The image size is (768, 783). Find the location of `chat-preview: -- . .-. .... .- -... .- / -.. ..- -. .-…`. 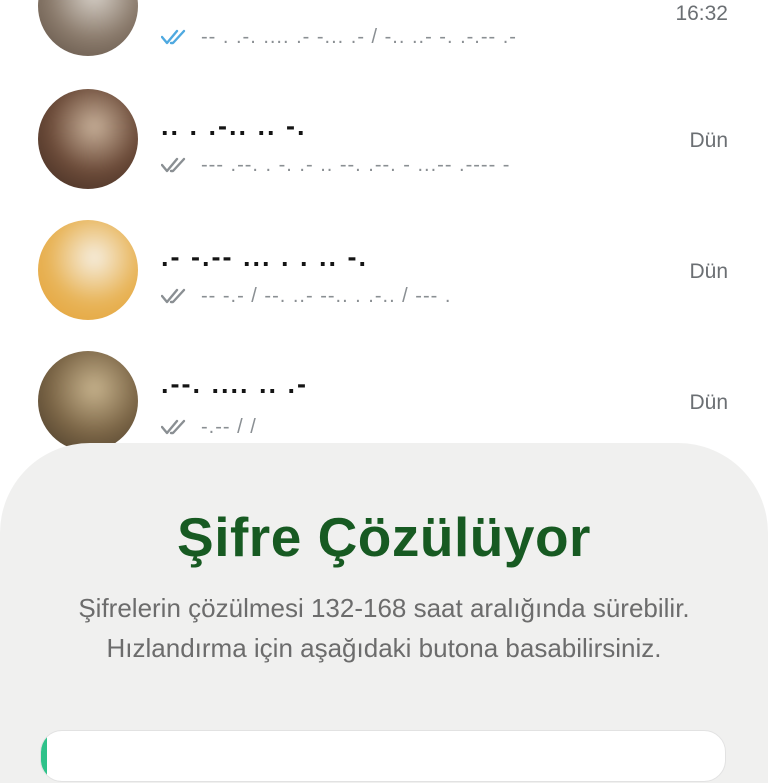

chat-preview: -- . .-. .... .- -... .- / -.. ..- -. .-… is located at coordinates (339, 37).